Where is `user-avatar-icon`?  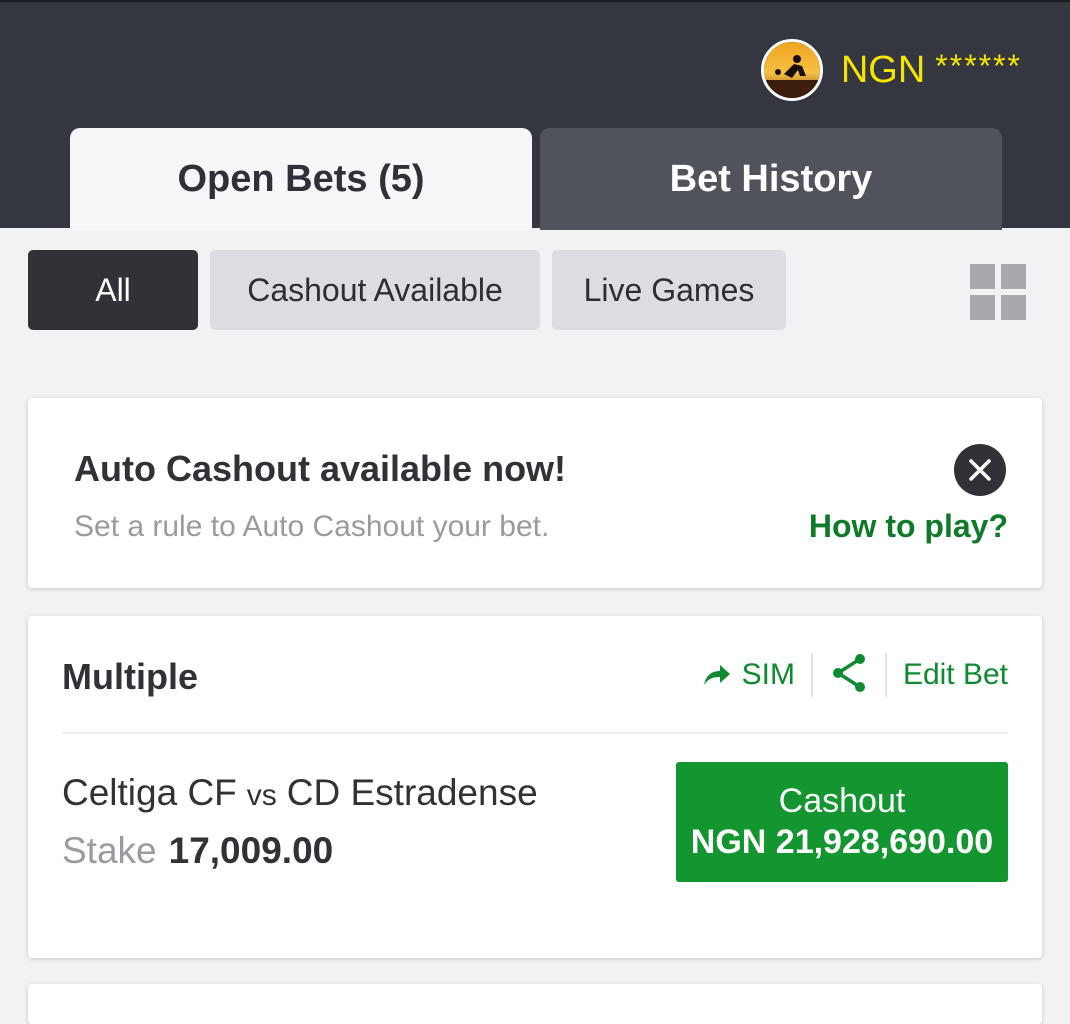
user-avatar-icon is located at coordinates (791, 70).